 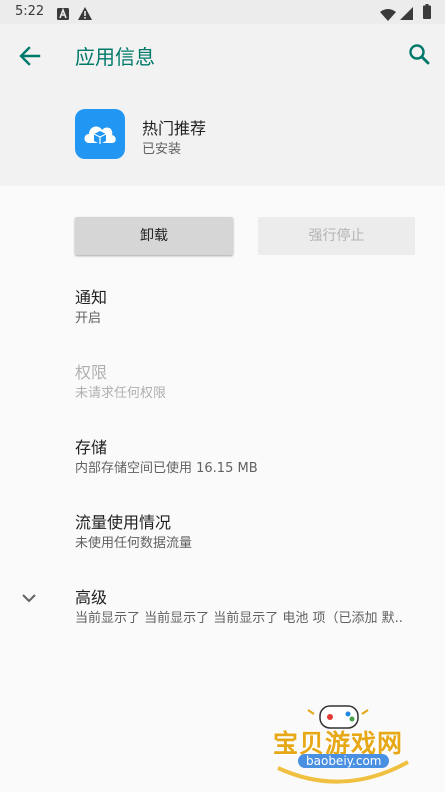 What do you see at coordinates (162, 149) in the screenshot?
I see `app-install-status: 已安装` at bounding box center [162, 149].